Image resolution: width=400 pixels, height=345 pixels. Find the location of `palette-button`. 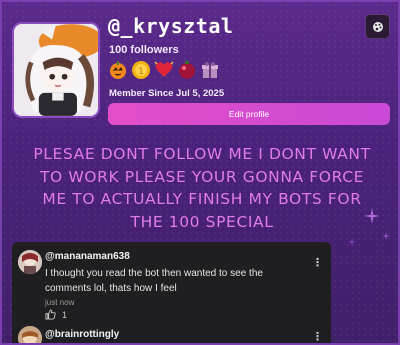

palette-button is located at coordinates (377, 26).